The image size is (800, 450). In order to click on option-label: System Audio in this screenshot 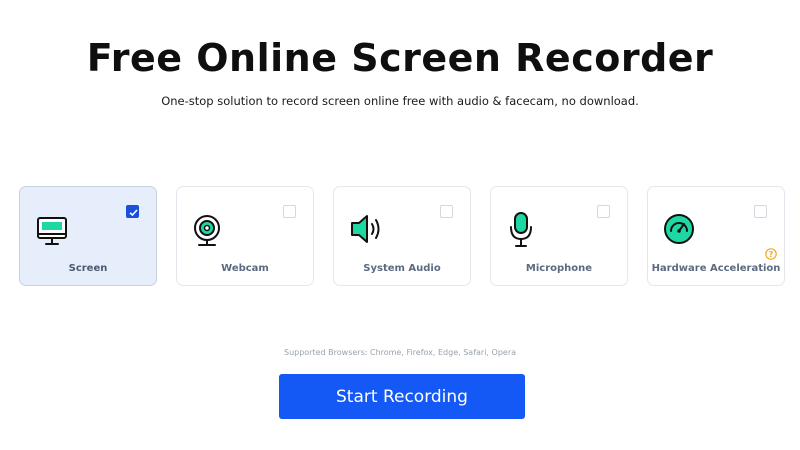, I will do `click(402, 268)`.